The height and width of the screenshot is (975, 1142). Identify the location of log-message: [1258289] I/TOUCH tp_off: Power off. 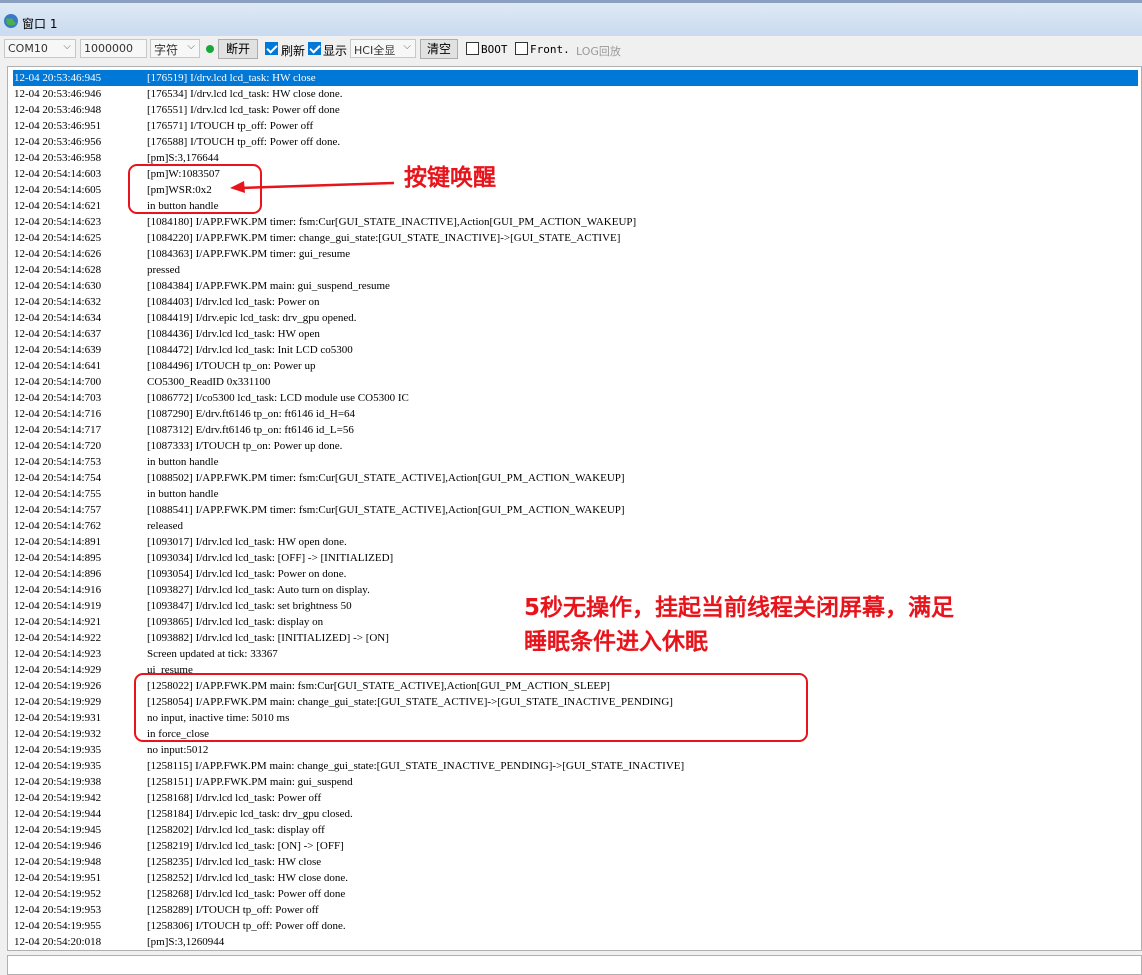
(233, 910).